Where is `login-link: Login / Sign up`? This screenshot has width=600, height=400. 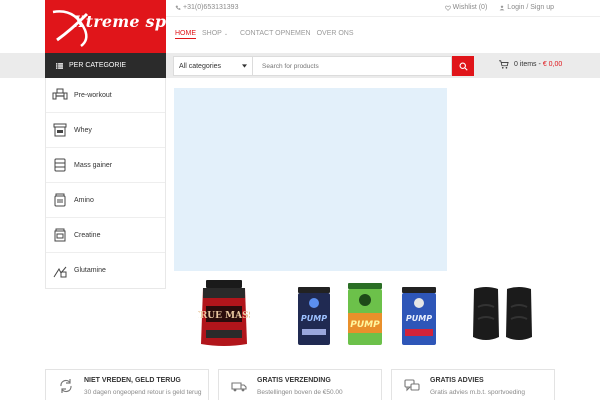 login-link: Login / Sign up is located at coordinates (526, 7).